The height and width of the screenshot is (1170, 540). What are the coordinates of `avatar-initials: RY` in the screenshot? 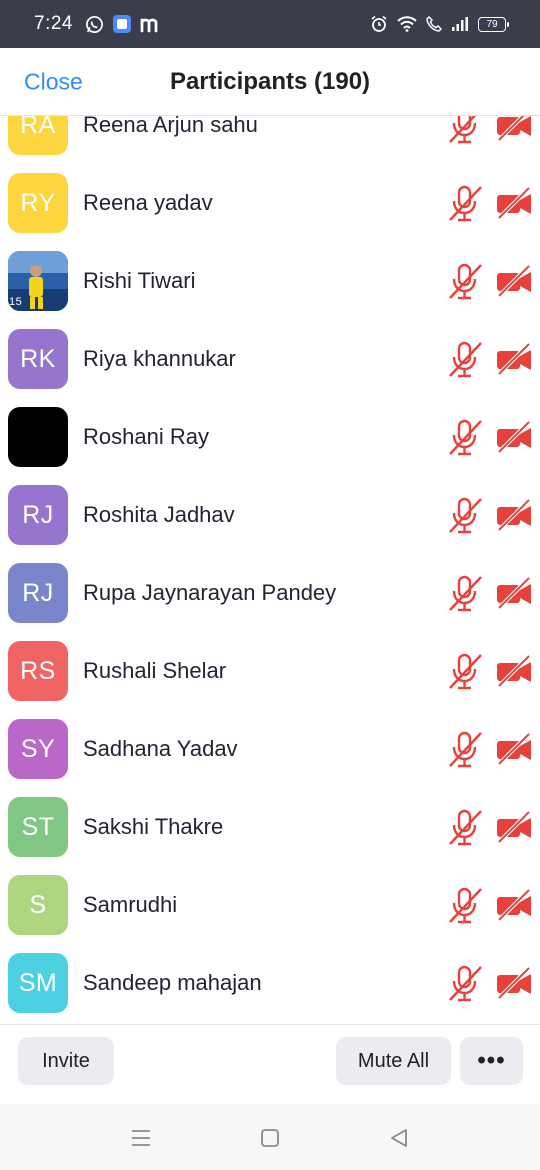 It's located at (38, 202).